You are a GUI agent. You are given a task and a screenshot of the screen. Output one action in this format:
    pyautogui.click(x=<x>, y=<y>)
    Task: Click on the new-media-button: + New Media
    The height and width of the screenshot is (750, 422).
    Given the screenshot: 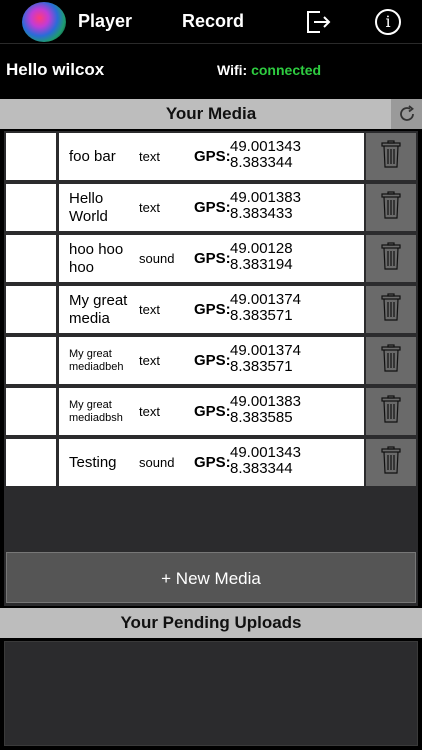 What is the action you would take?
    pyautogui.click(x=211, y=577)
    